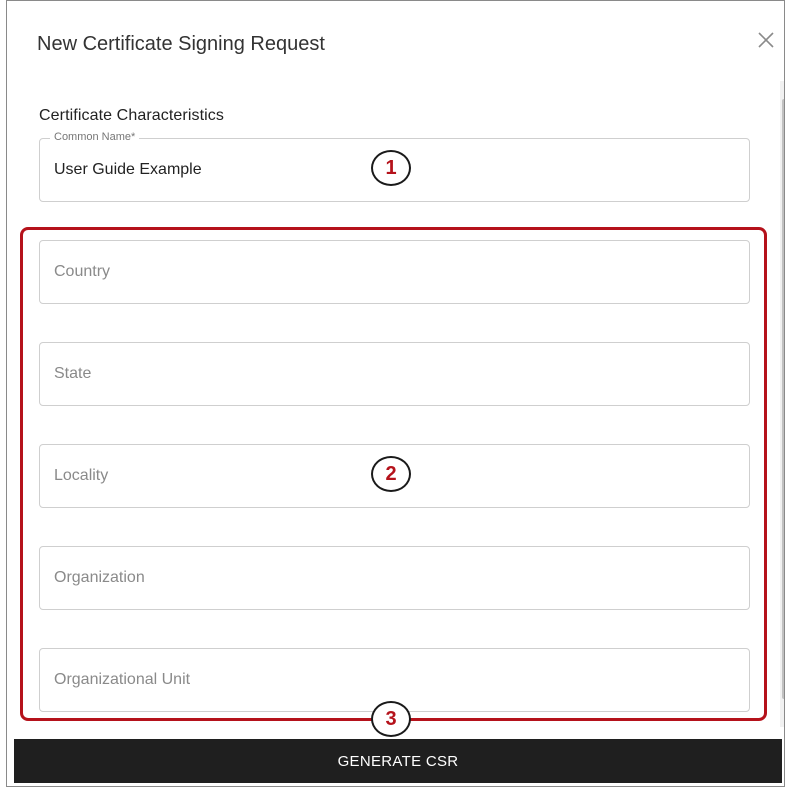 The width and height of the screenshot is (787, 789). What do you see at coordinates (181, 44) in the screenshot?
I see `dialog-title: New Certificate Signing Request` at bounding box center [181, 44].